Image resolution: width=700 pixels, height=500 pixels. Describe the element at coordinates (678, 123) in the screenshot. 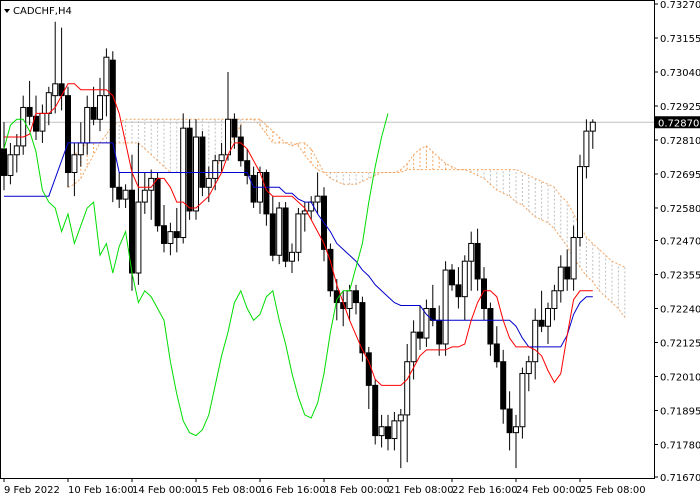

I see `current-price-label: 0.72870` at that location.